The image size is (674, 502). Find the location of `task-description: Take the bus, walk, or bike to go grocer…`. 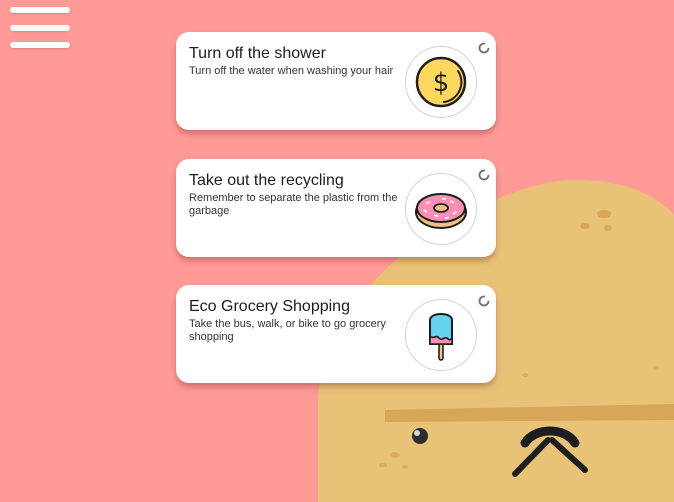

task-description: Take the bus, walk, or bike to go grocer… is located at coordinates (287, 330).